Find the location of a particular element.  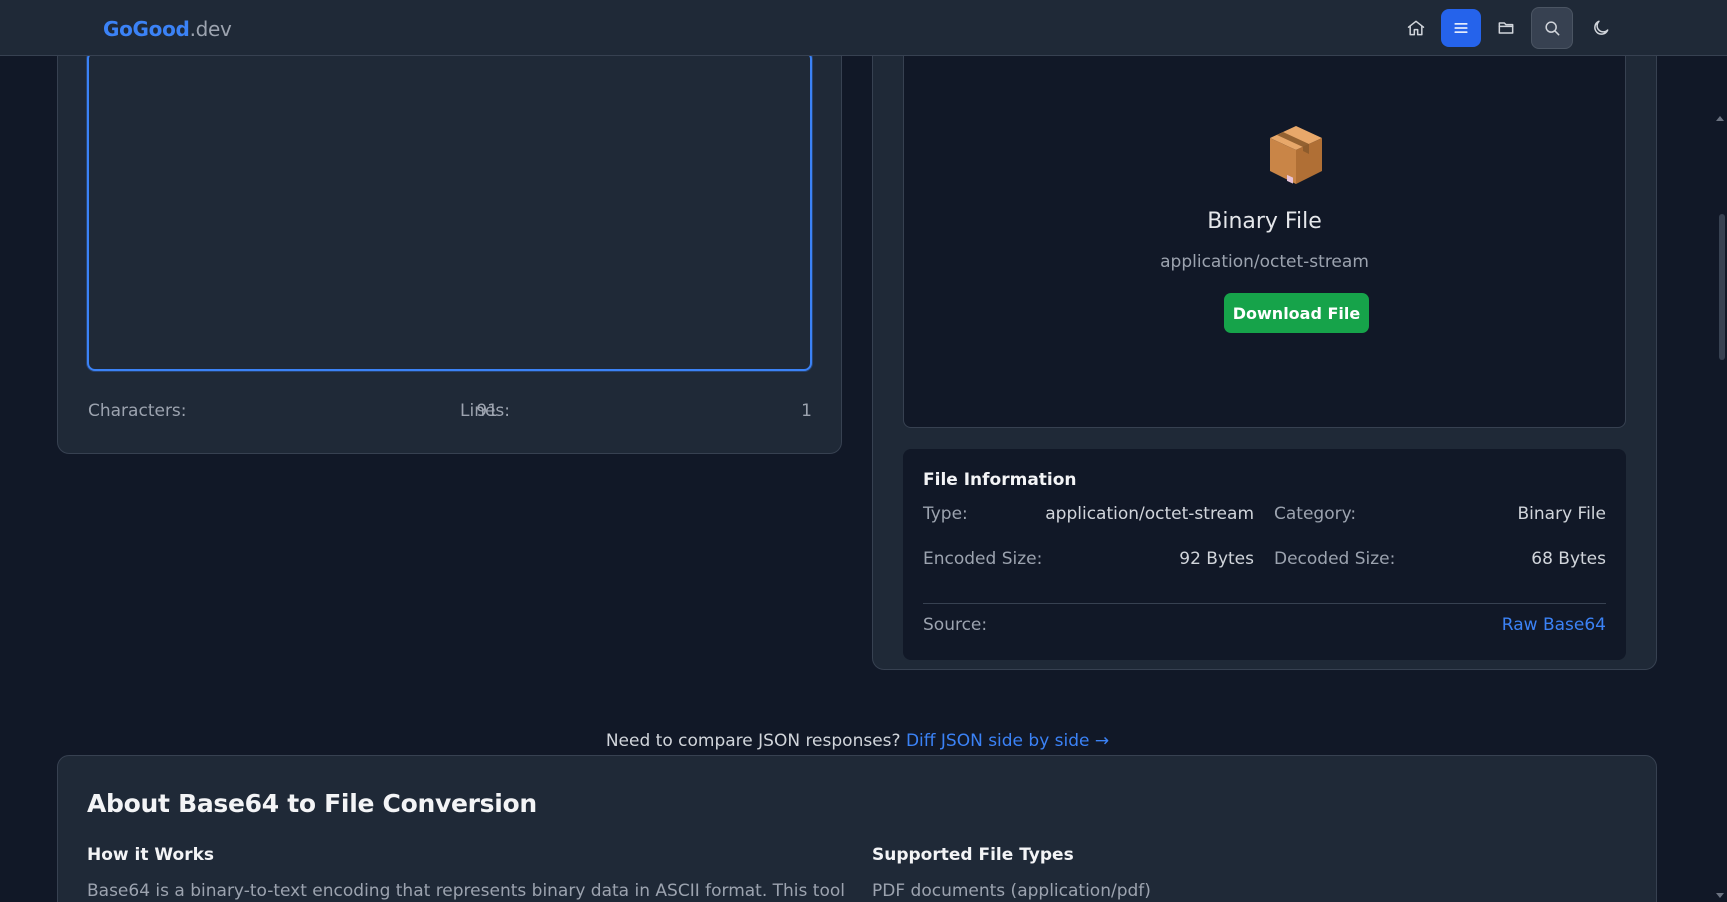

download-file-button: Download File is located at coordinates (1296, 313).